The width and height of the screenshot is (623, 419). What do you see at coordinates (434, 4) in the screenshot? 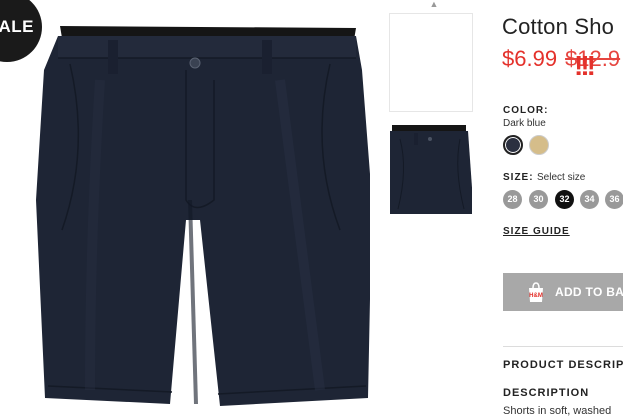
I see `thumbnail-scroll-up-icon: ▲` at bounding box center [434, 4].